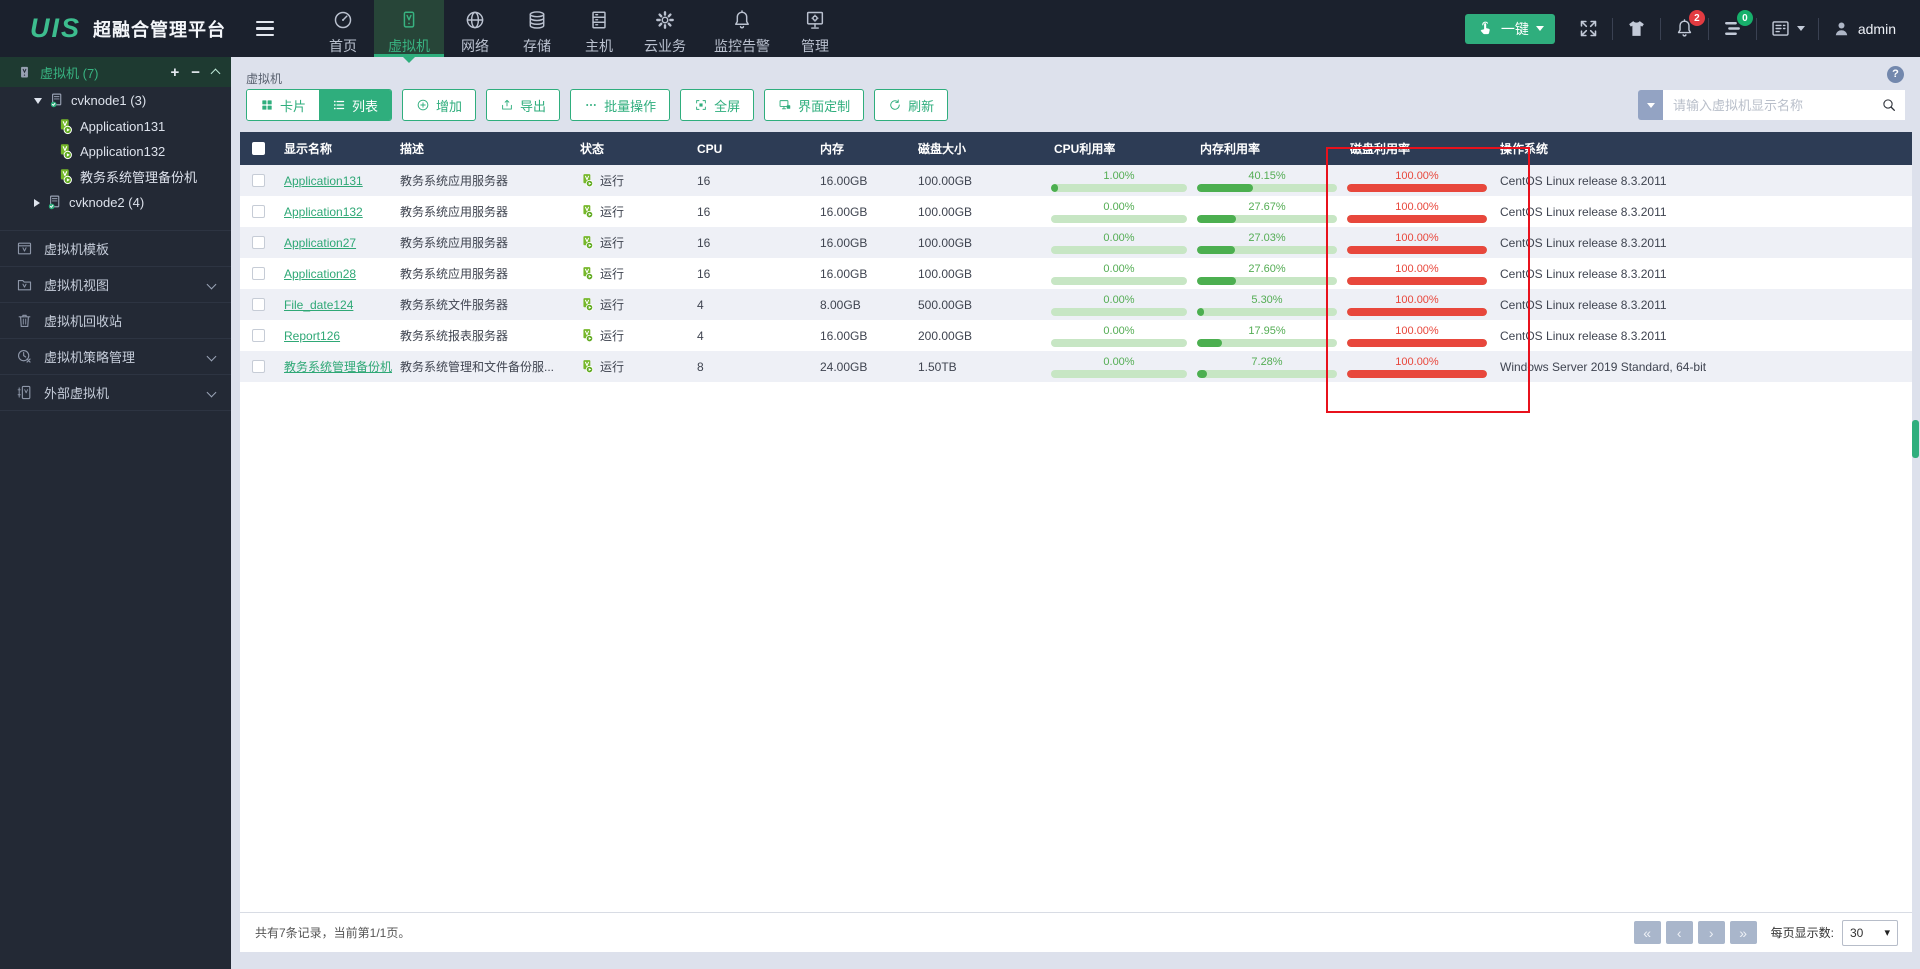 Image resolution: width=1920 pixels, height=969 pixels. Describe the element at coordinates (115, 126) in the screenshot. I see `tree-vm-node: Application131` at that location.